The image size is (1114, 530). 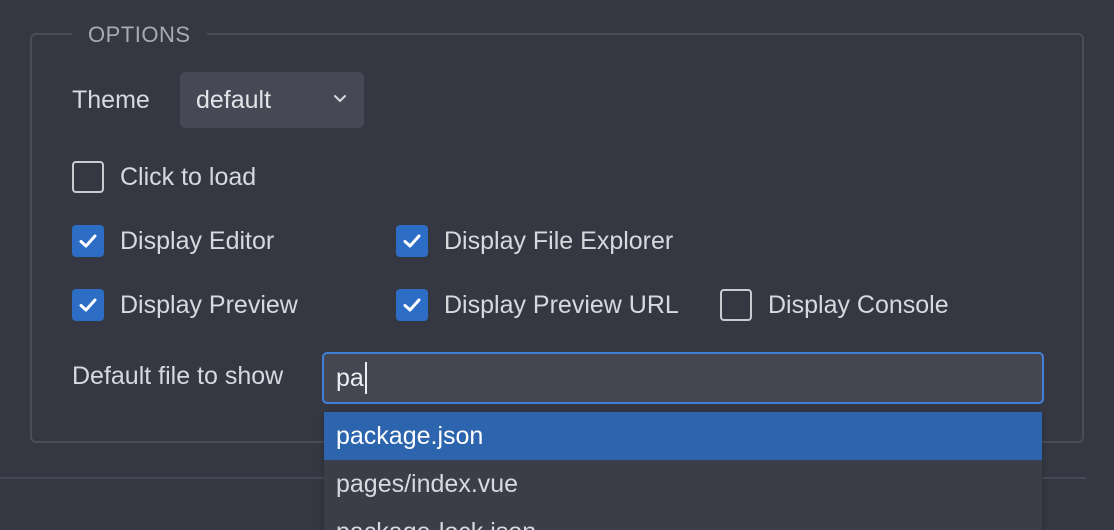 I want to click on suggestion-item: package-lock.json, so click(x=683, y=519).